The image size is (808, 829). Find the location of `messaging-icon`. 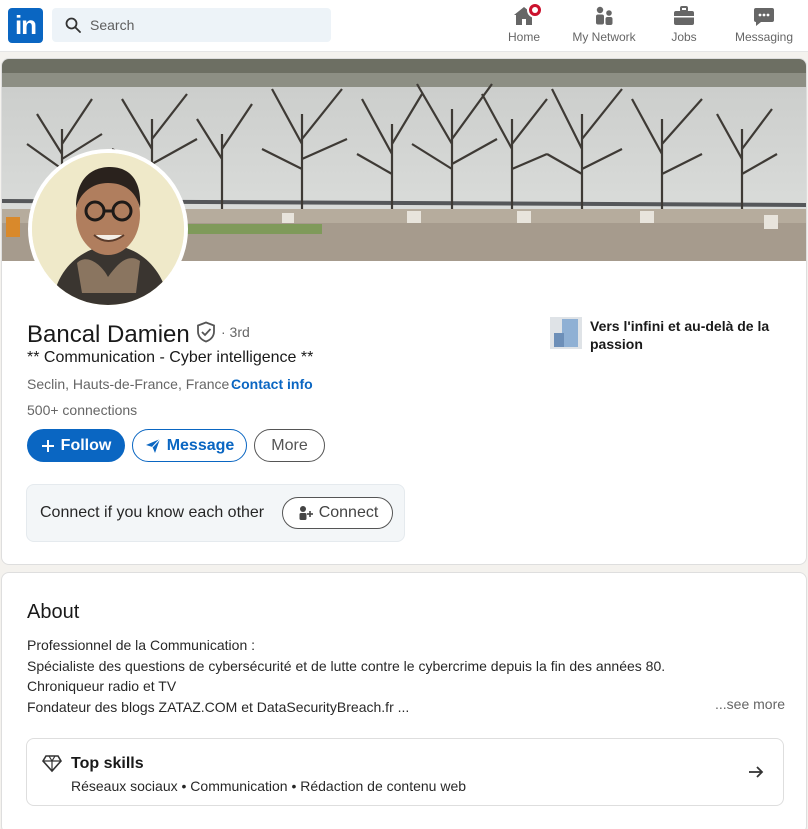

messaging-icon is located at coordinates (764, 17).